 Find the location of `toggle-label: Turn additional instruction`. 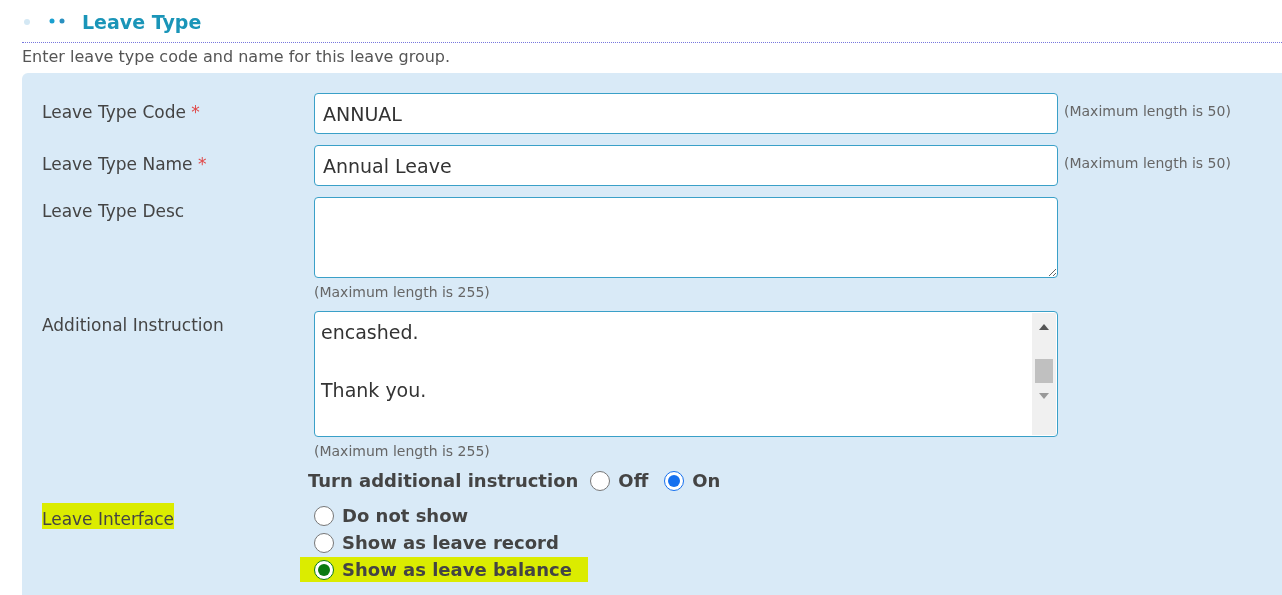

toggle-label: Turn additional instruction is located at coordinates (443, 480).